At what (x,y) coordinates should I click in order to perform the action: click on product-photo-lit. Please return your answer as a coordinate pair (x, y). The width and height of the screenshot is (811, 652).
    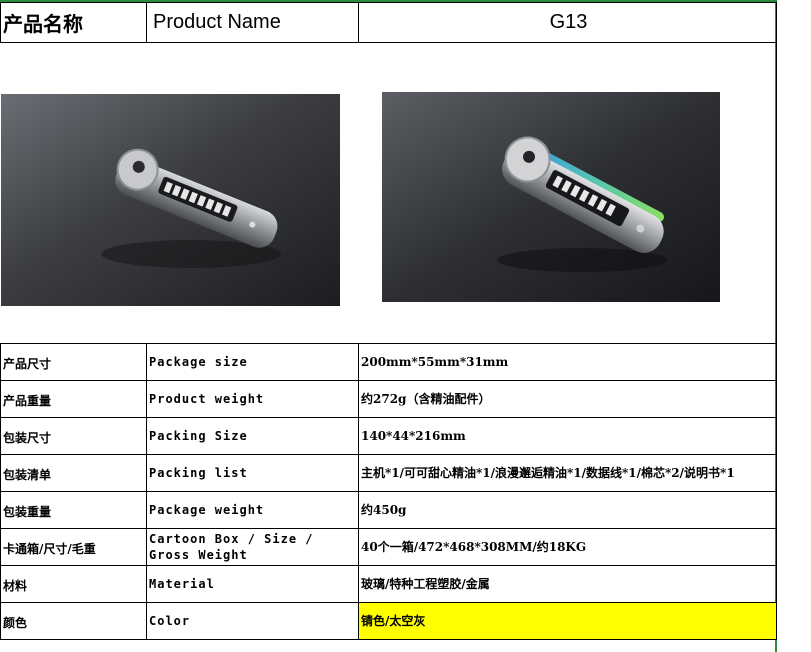
    Looking at the image, I should click on (550, 197).